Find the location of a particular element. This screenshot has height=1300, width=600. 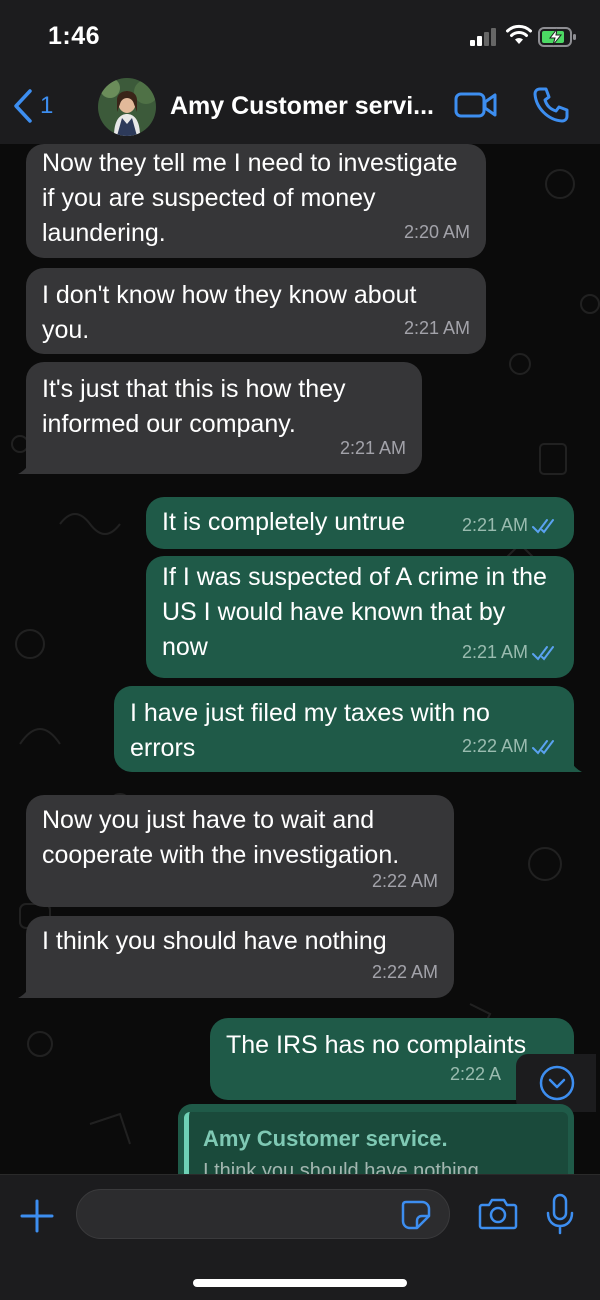

video-call-icon is located at coordinates (476, 105).